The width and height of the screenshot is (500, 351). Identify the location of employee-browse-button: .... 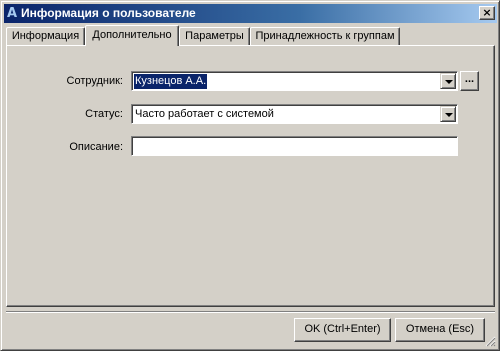
(469, 81).